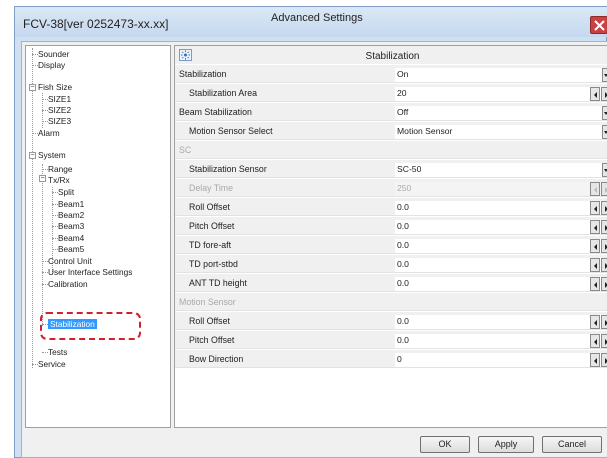  I want to click on setting-row-stabilization: Stabilization On, so click(391, 74).